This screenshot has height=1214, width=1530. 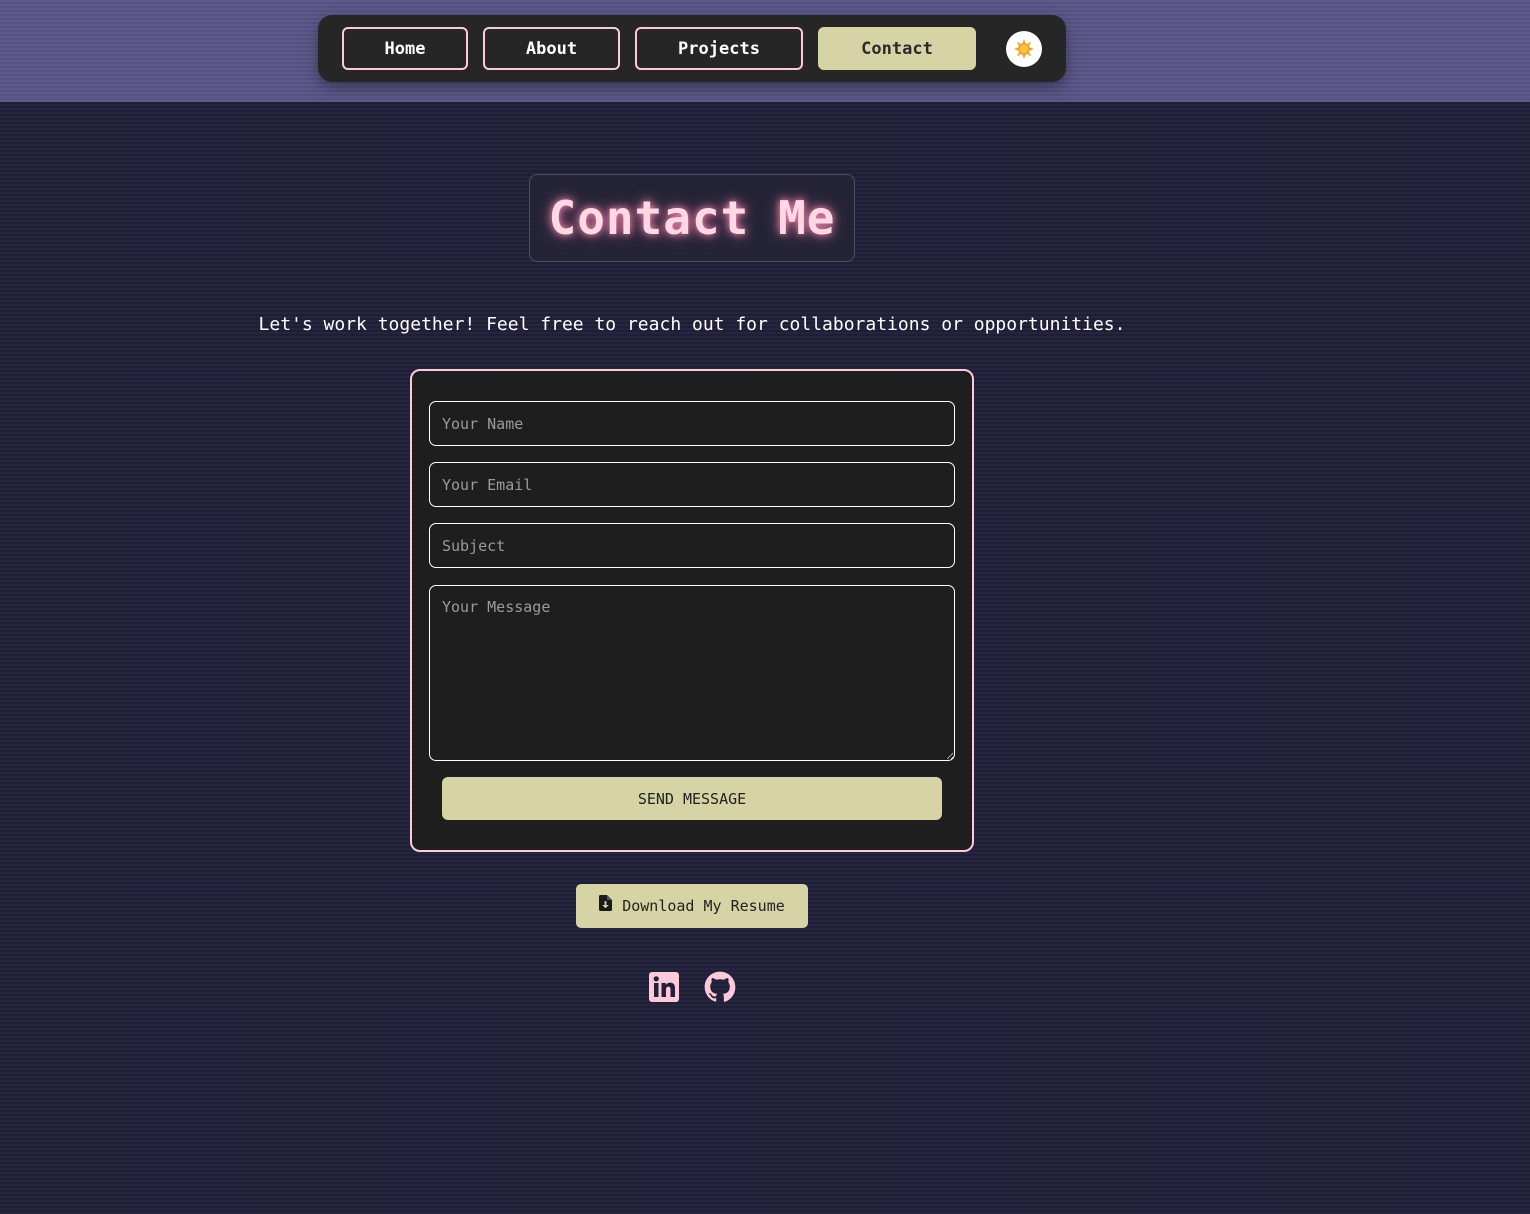 I want to click on nav-about-button: About, so click(x=551, y=48).